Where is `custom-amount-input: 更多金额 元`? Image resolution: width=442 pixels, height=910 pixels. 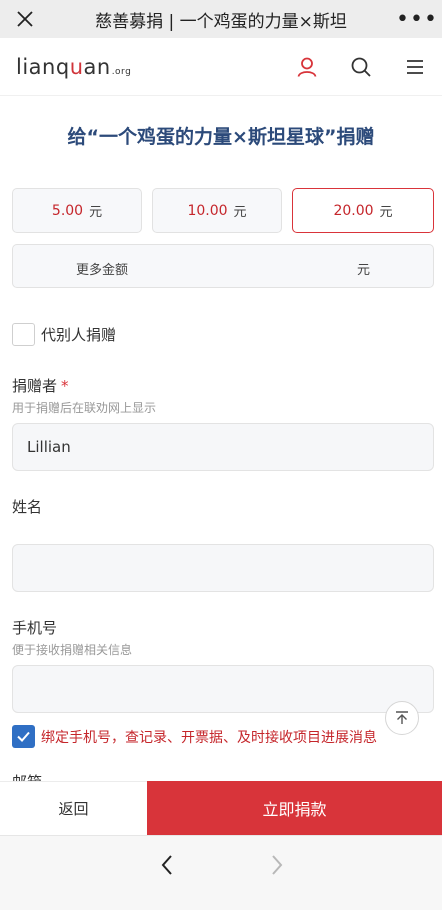 custom-amount-input: 更多金额 元 is located at coordinates (223, 266).